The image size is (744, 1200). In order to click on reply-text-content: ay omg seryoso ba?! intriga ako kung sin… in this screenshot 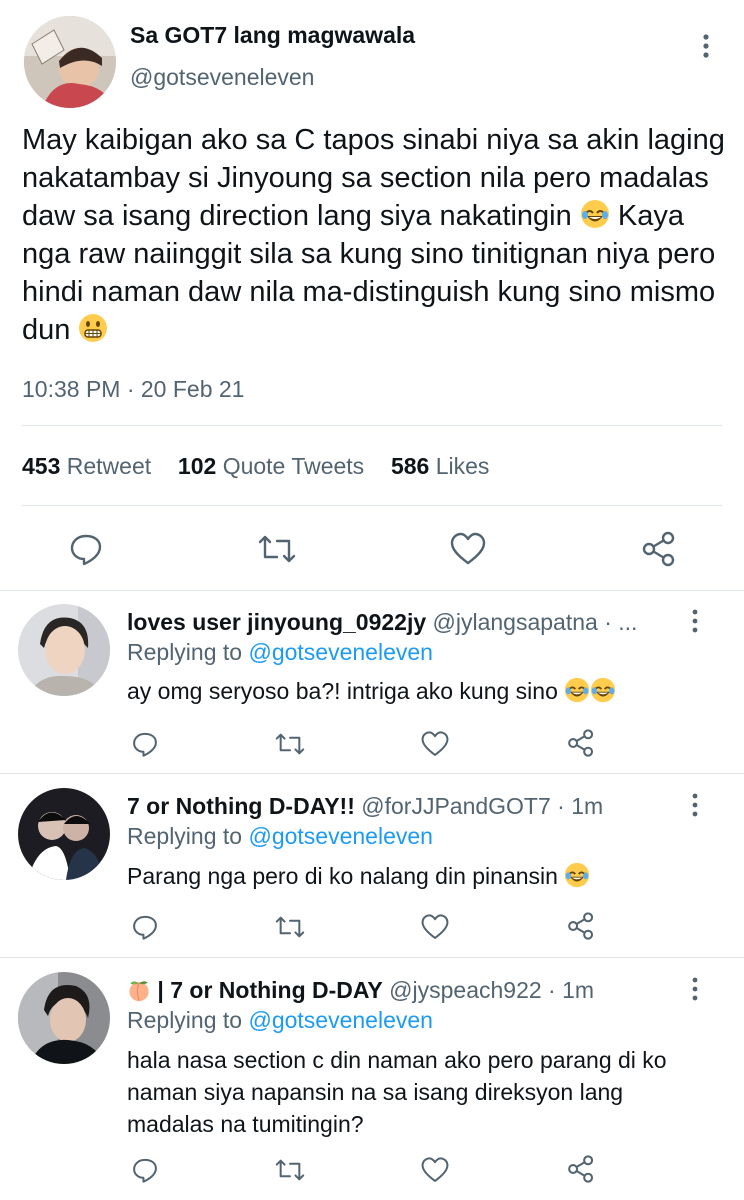, I will do `click(342, 691)`.